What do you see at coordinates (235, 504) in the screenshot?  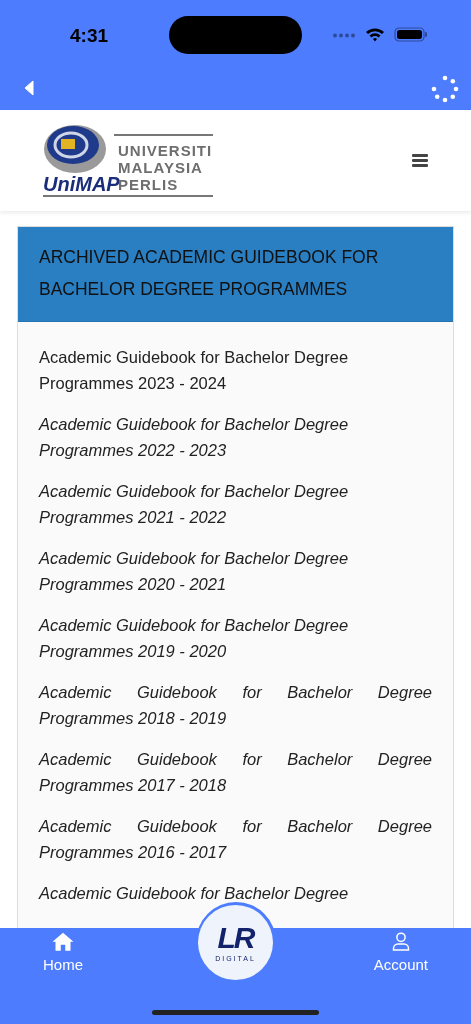 I see `guidebook-link: Academic Guidebook for Bachelor Degree Programmes 2021 - 2022` at bounding box center [235, 504].